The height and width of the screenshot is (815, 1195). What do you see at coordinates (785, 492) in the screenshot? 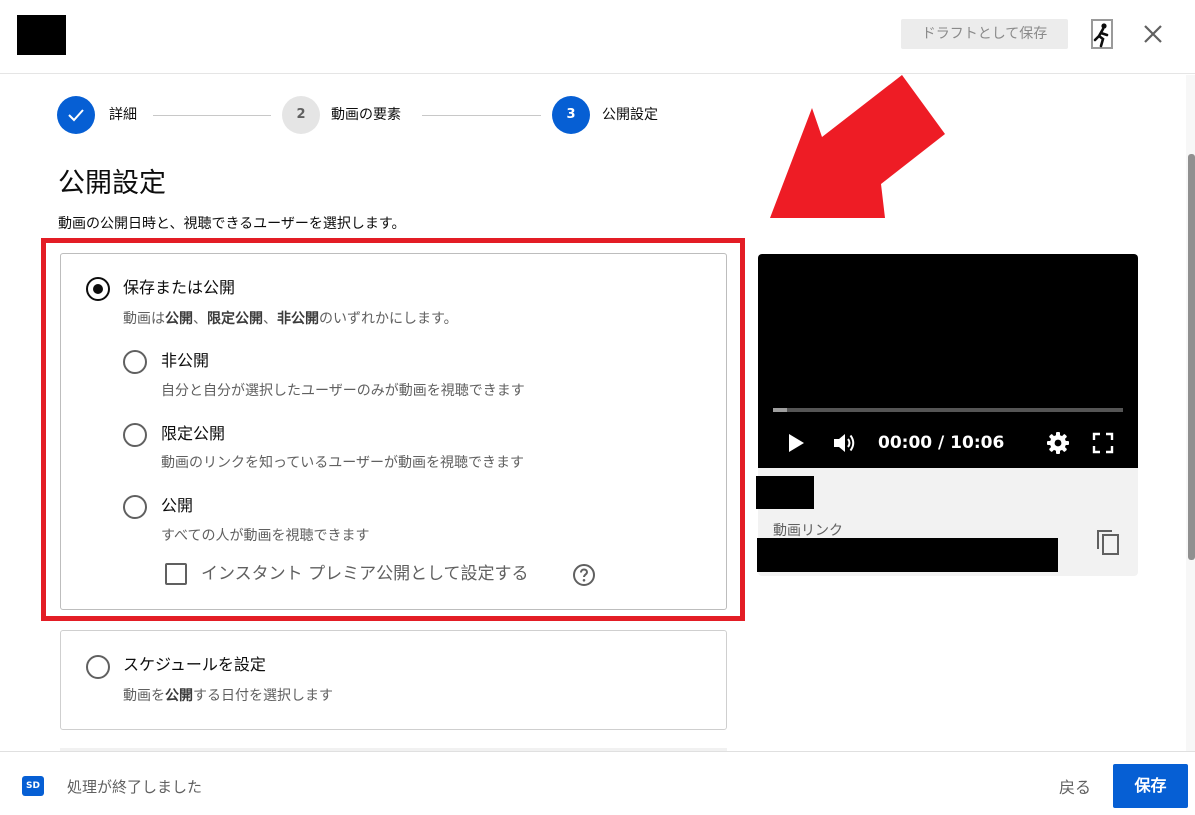
I see `redacted-filename` at bounding box center [785, 492].